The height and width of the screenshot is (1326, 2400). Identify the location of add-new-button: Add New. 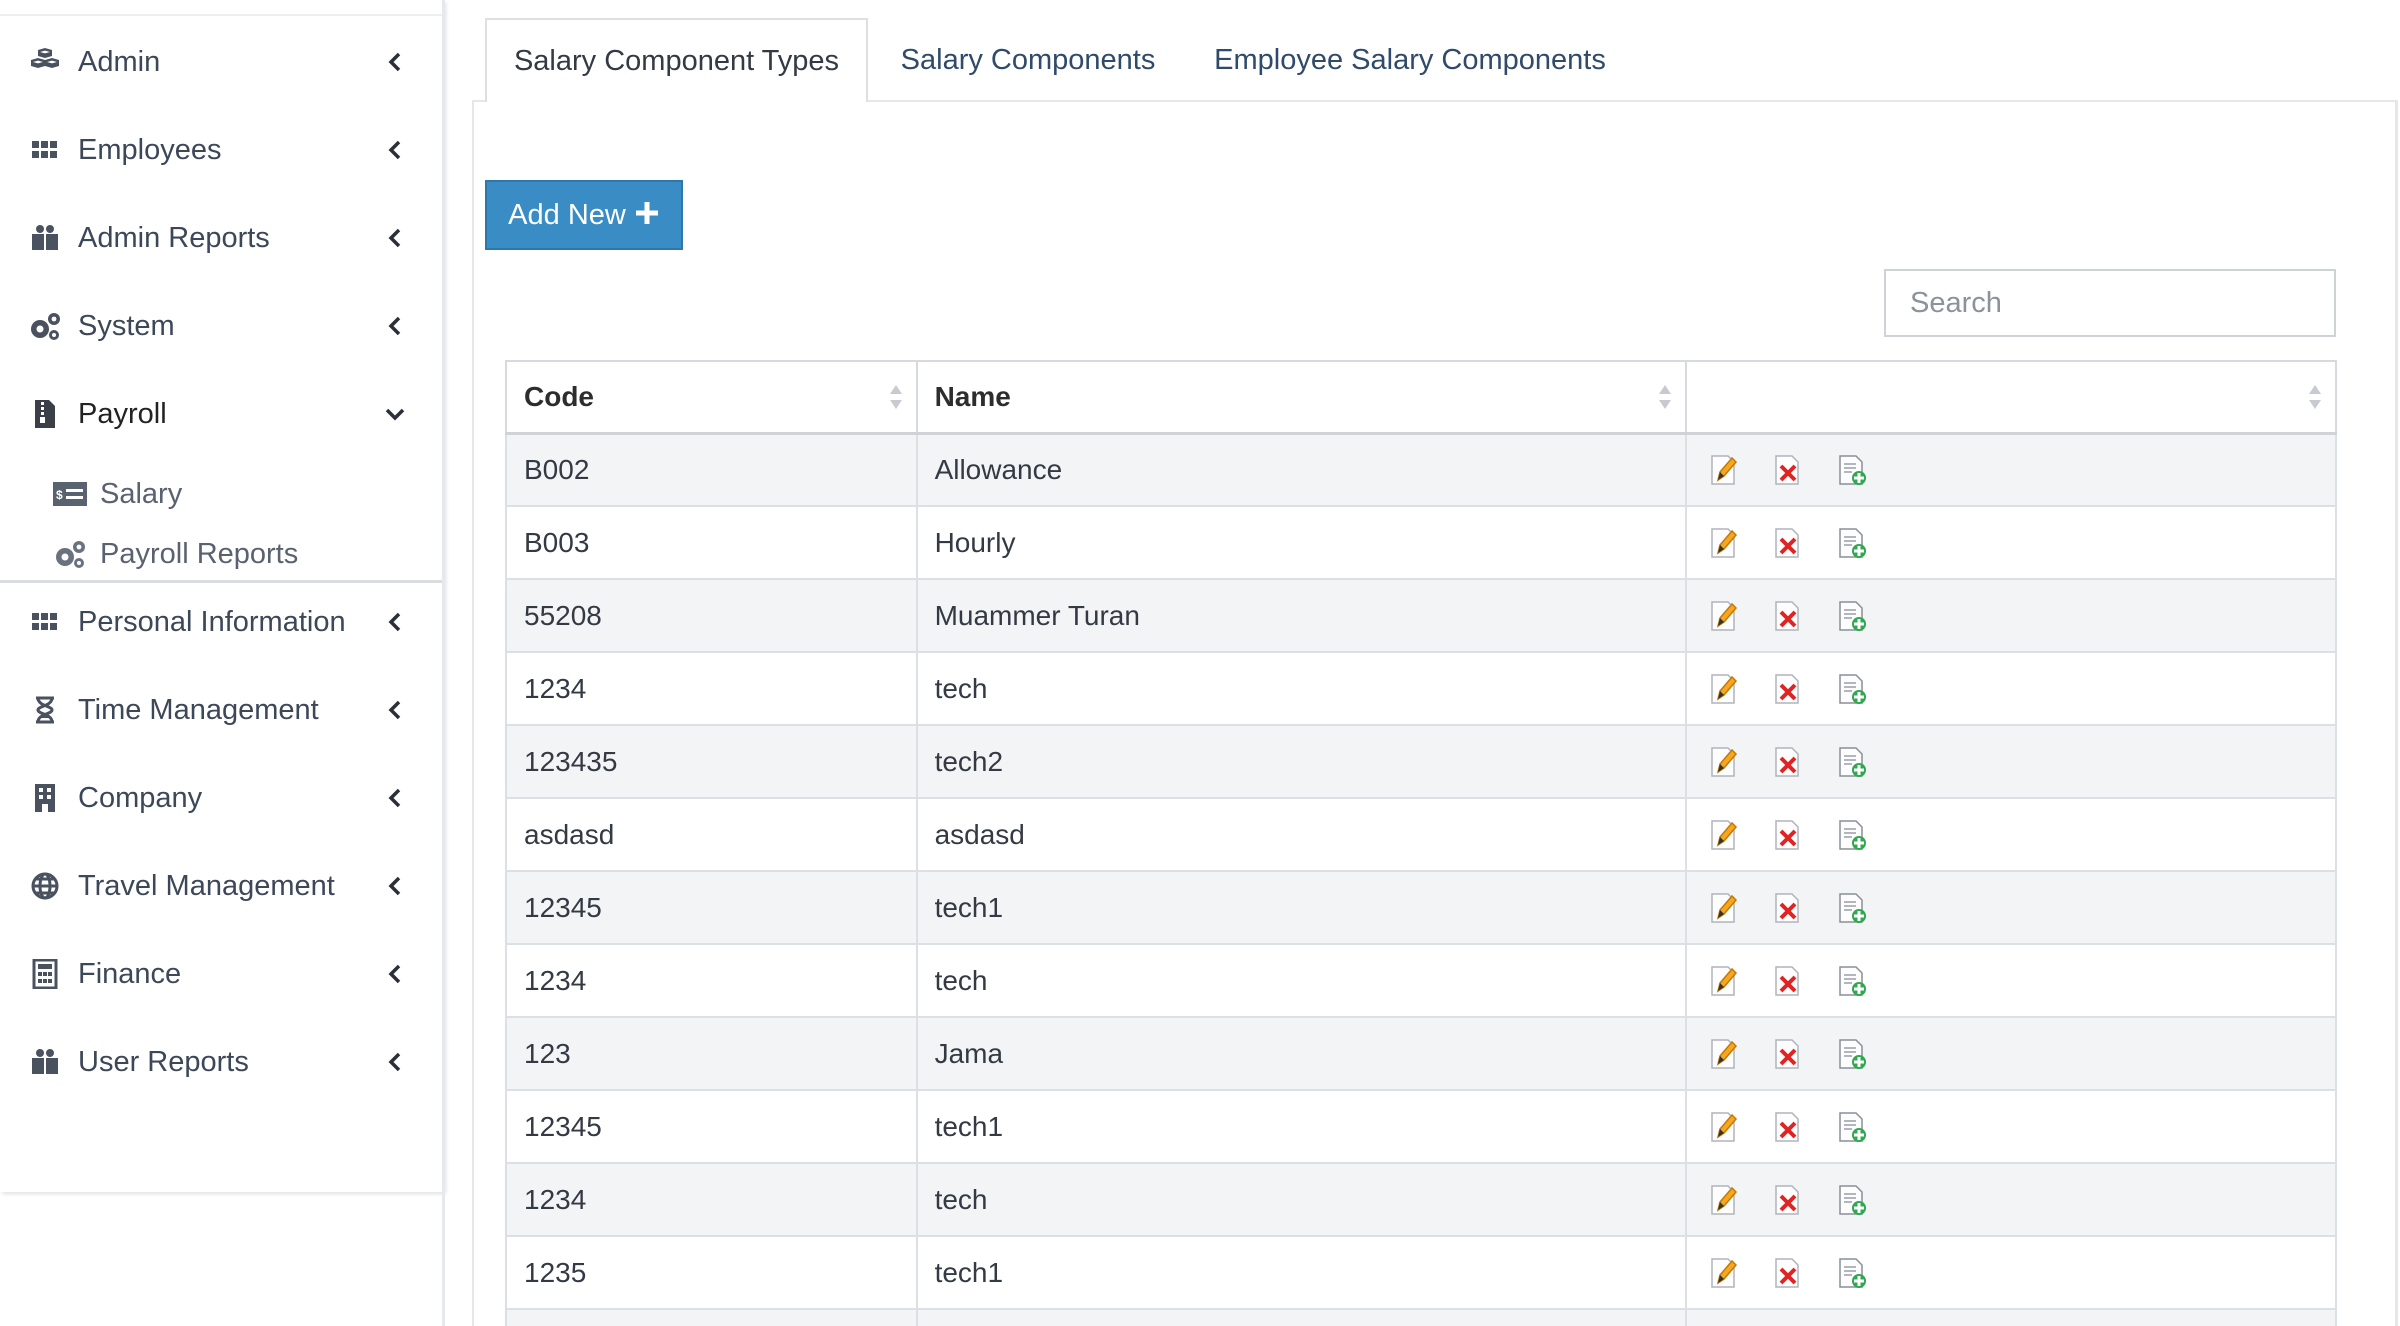
(584, 215).